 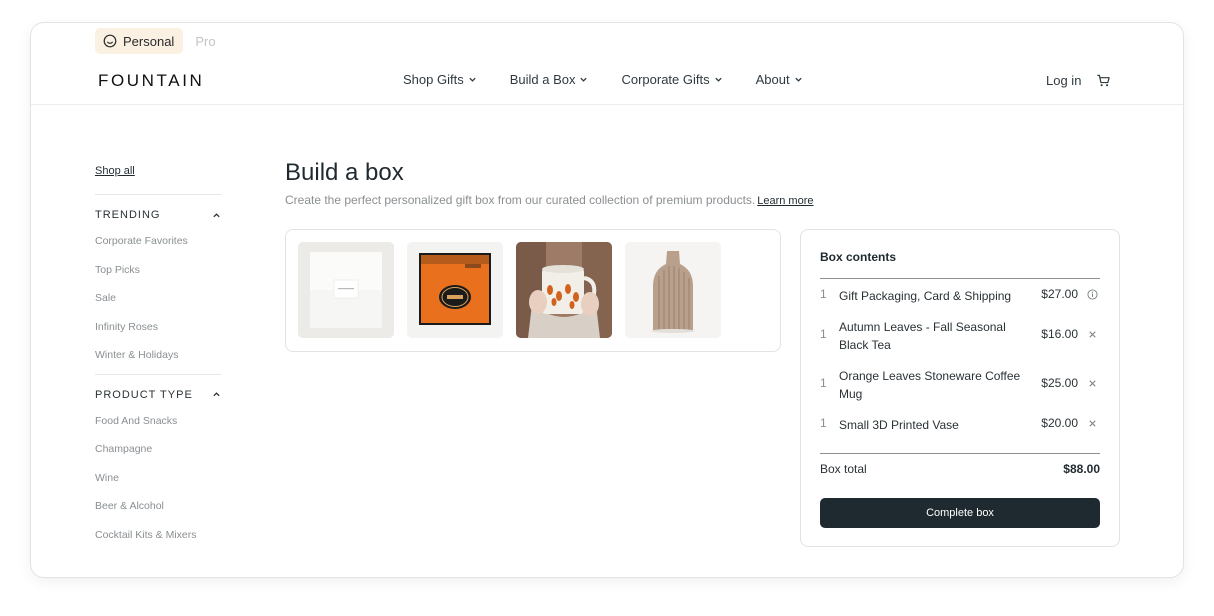 I want to click on cart-icon, so click(x=1103, y=80).